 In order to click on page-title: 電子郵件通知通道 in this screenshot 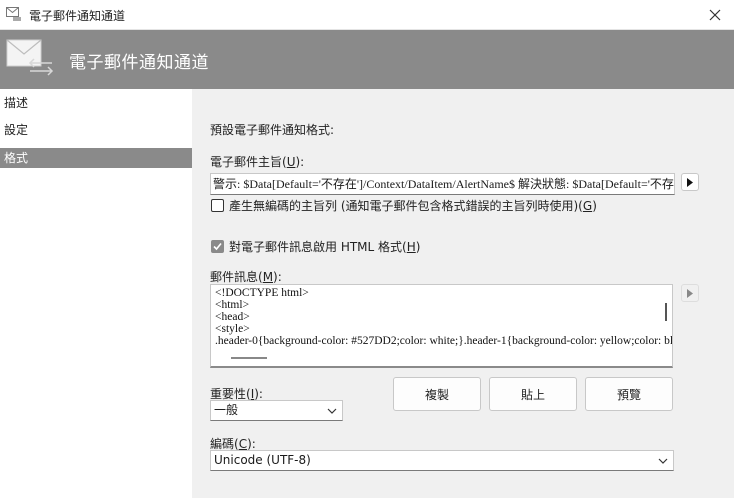, I will do `click(139, 63)`.